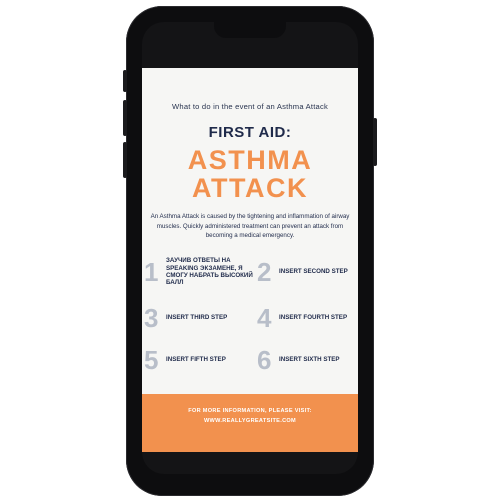 This screenshot has width=500, height=500. What do you see at coordinates (151, 272) in the screenshot?
I see `step-number: 1` at bounding box center [151, 272].